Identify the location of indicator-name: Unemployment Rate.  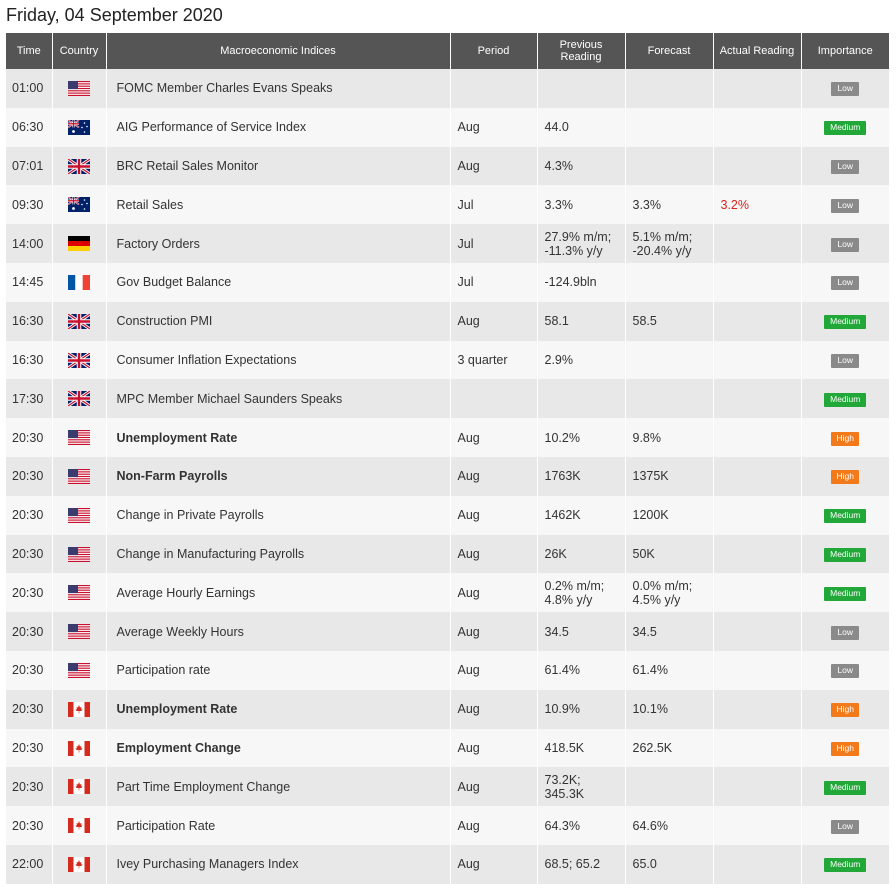
(278, 437).